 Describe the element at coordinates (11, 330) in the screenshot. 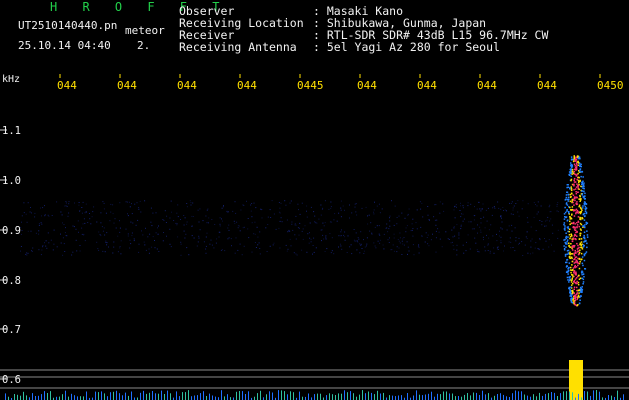

I see `freq-tick-0.7: 0.7` at that location.